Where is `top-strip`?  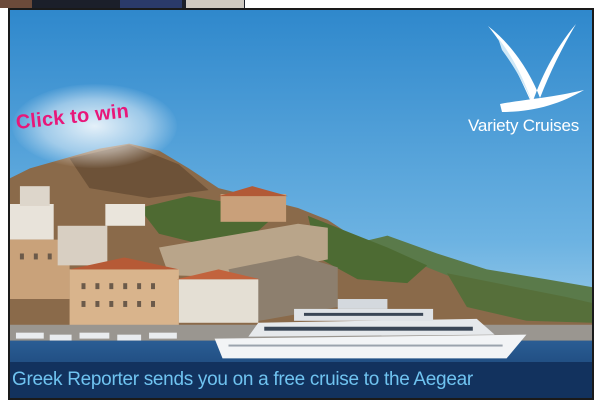 top-strip is located at coordinates (122, 4).